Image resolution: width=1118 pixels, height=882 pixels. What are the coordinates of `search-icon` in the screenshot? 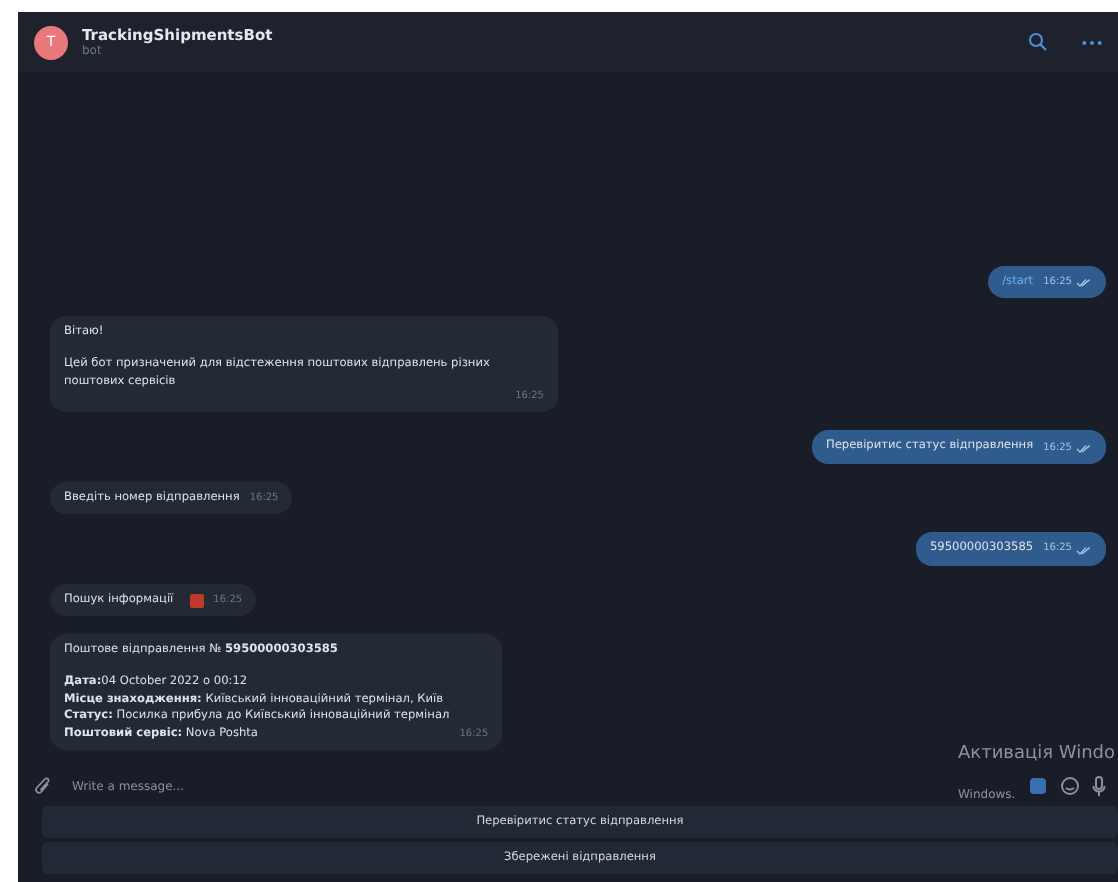 It's located at (1038, 42).